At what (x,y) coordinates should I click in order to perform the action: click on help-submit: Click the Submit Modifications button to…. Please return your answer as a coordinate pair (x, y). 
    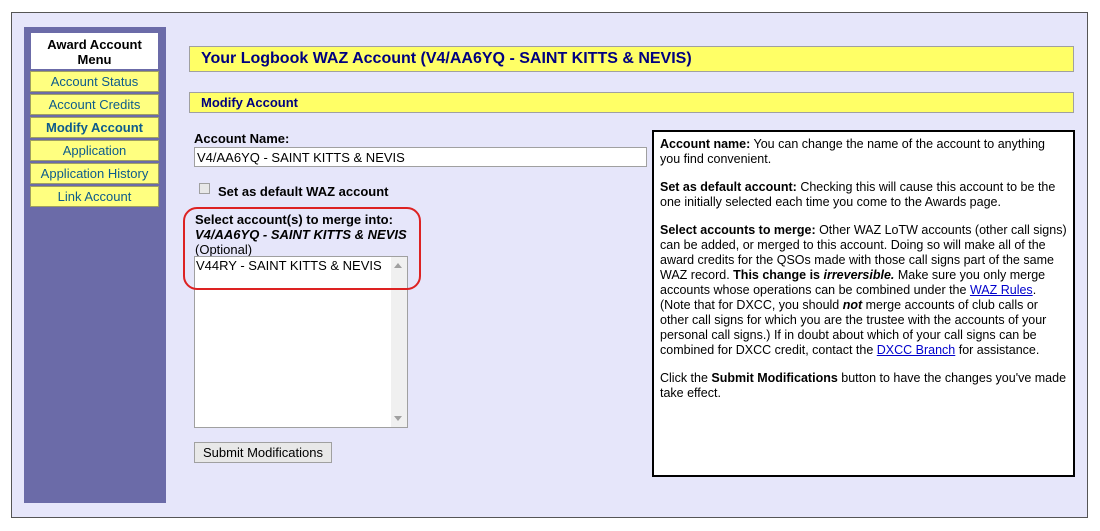
    Looking at the image, I should click on (863, 386).